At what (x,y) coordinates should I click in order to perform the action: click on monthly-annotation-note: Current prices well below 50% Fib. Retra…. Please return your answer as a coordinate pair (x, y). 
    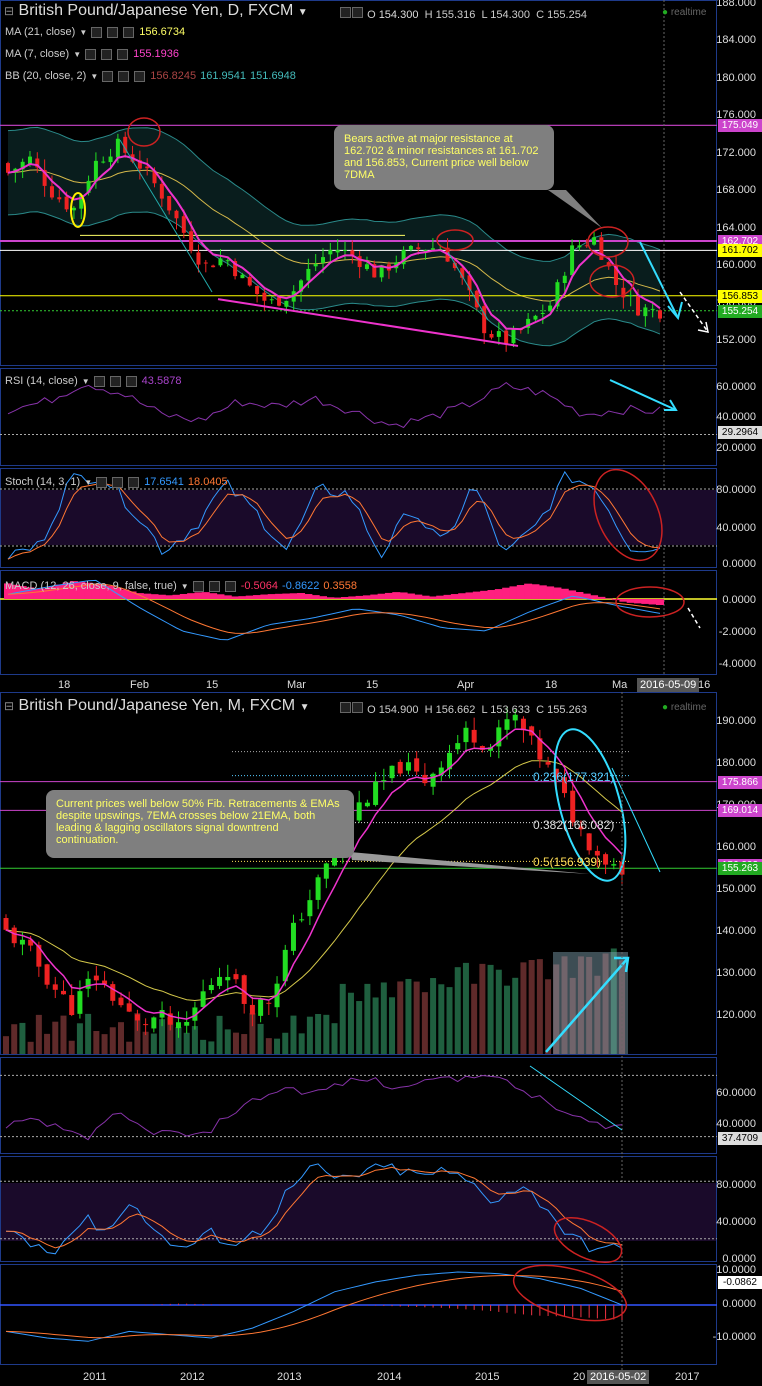
    Looking at the image, I should click on (200, 824).